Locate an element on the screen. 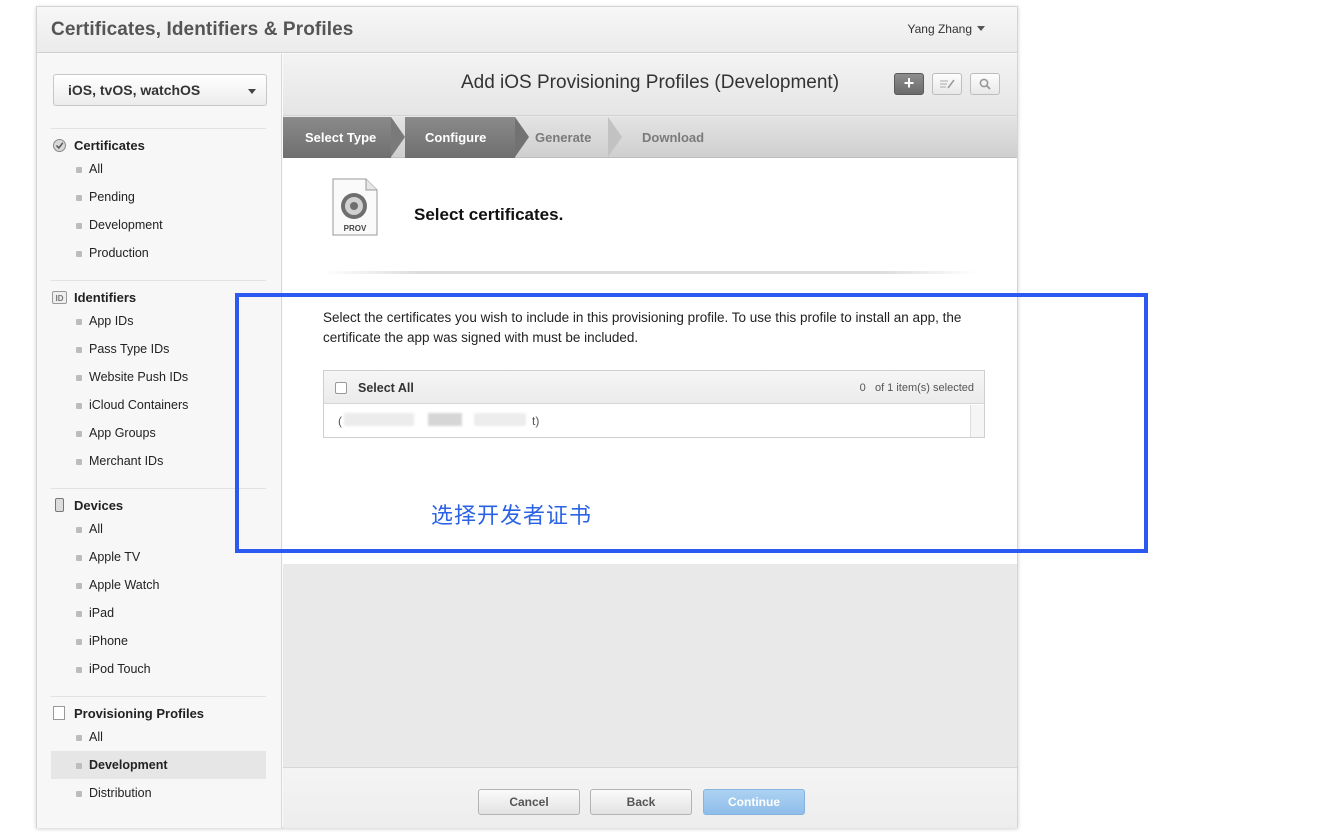 The height and width of the screenshot is (839, 1337). sidebar-item-label: iPod Touch is located at coordinates (120, 669).